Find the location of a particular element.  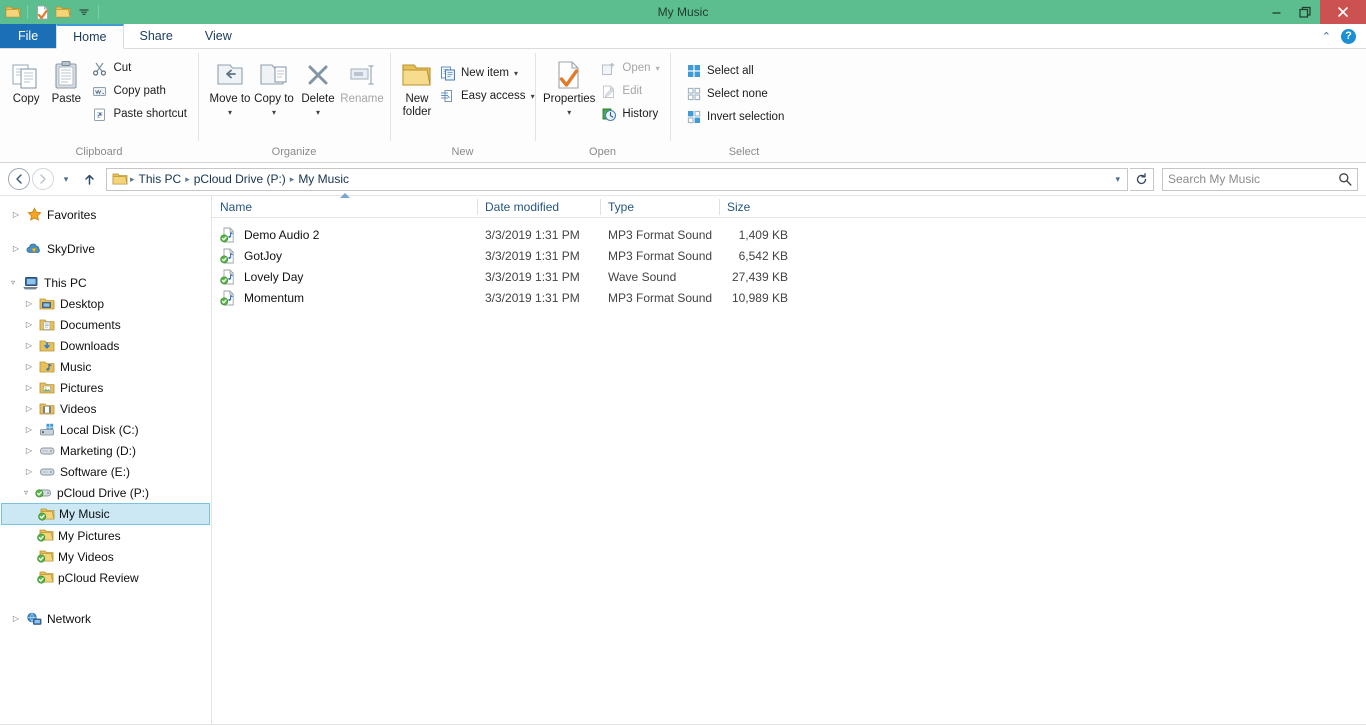

nav-item-marketing-d: ▷ Marketing (D:) is located at coordinates (105, 450).